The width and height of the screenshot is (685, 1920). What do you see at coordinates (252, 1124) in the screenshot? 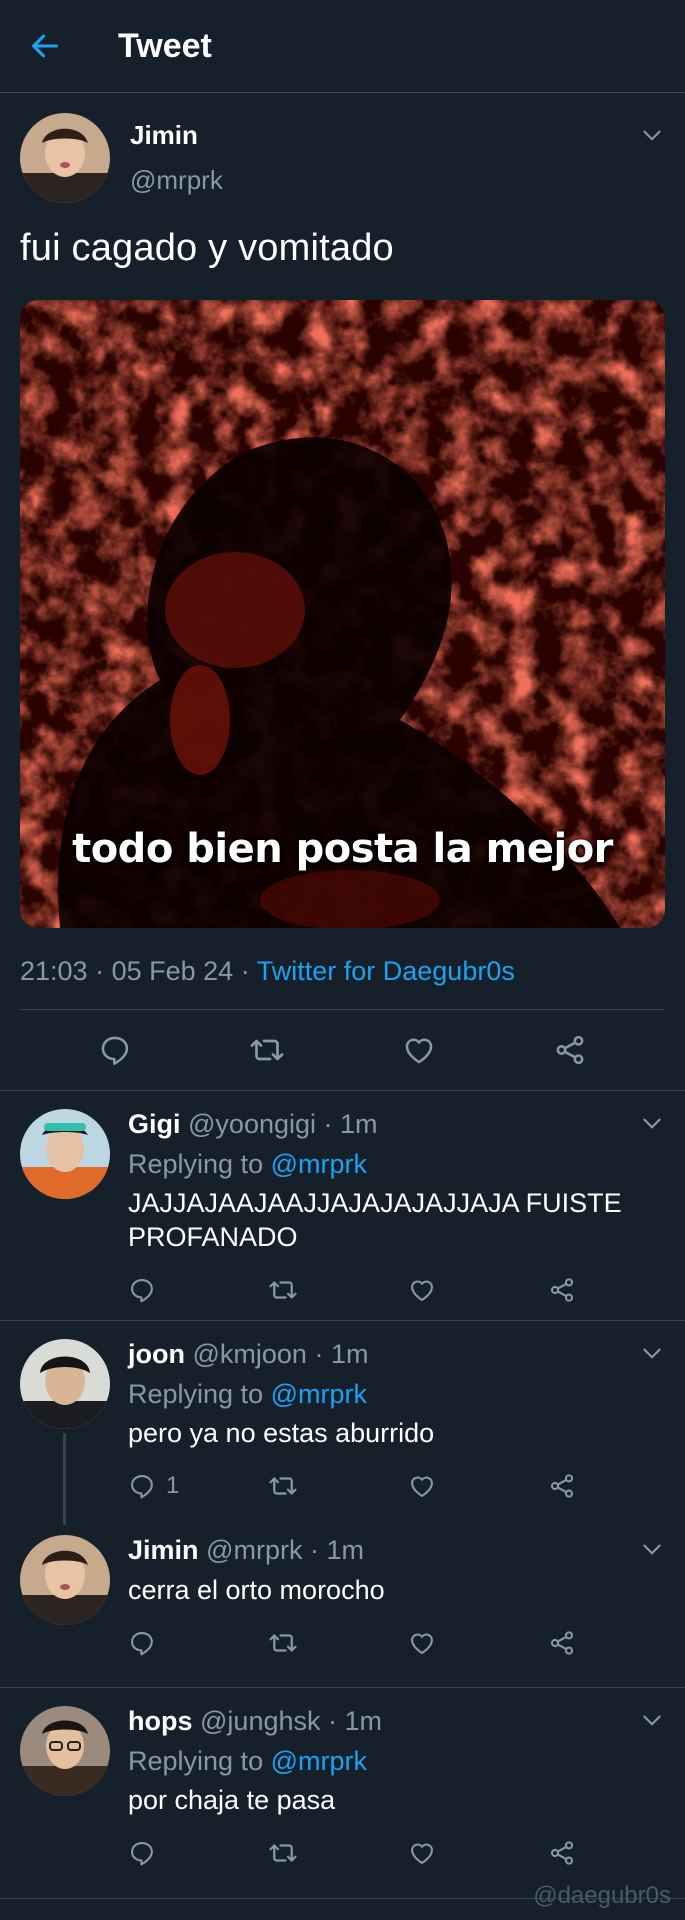
I see `reply-author-handle: @yoongigi` at bounding box center [252, 1124].